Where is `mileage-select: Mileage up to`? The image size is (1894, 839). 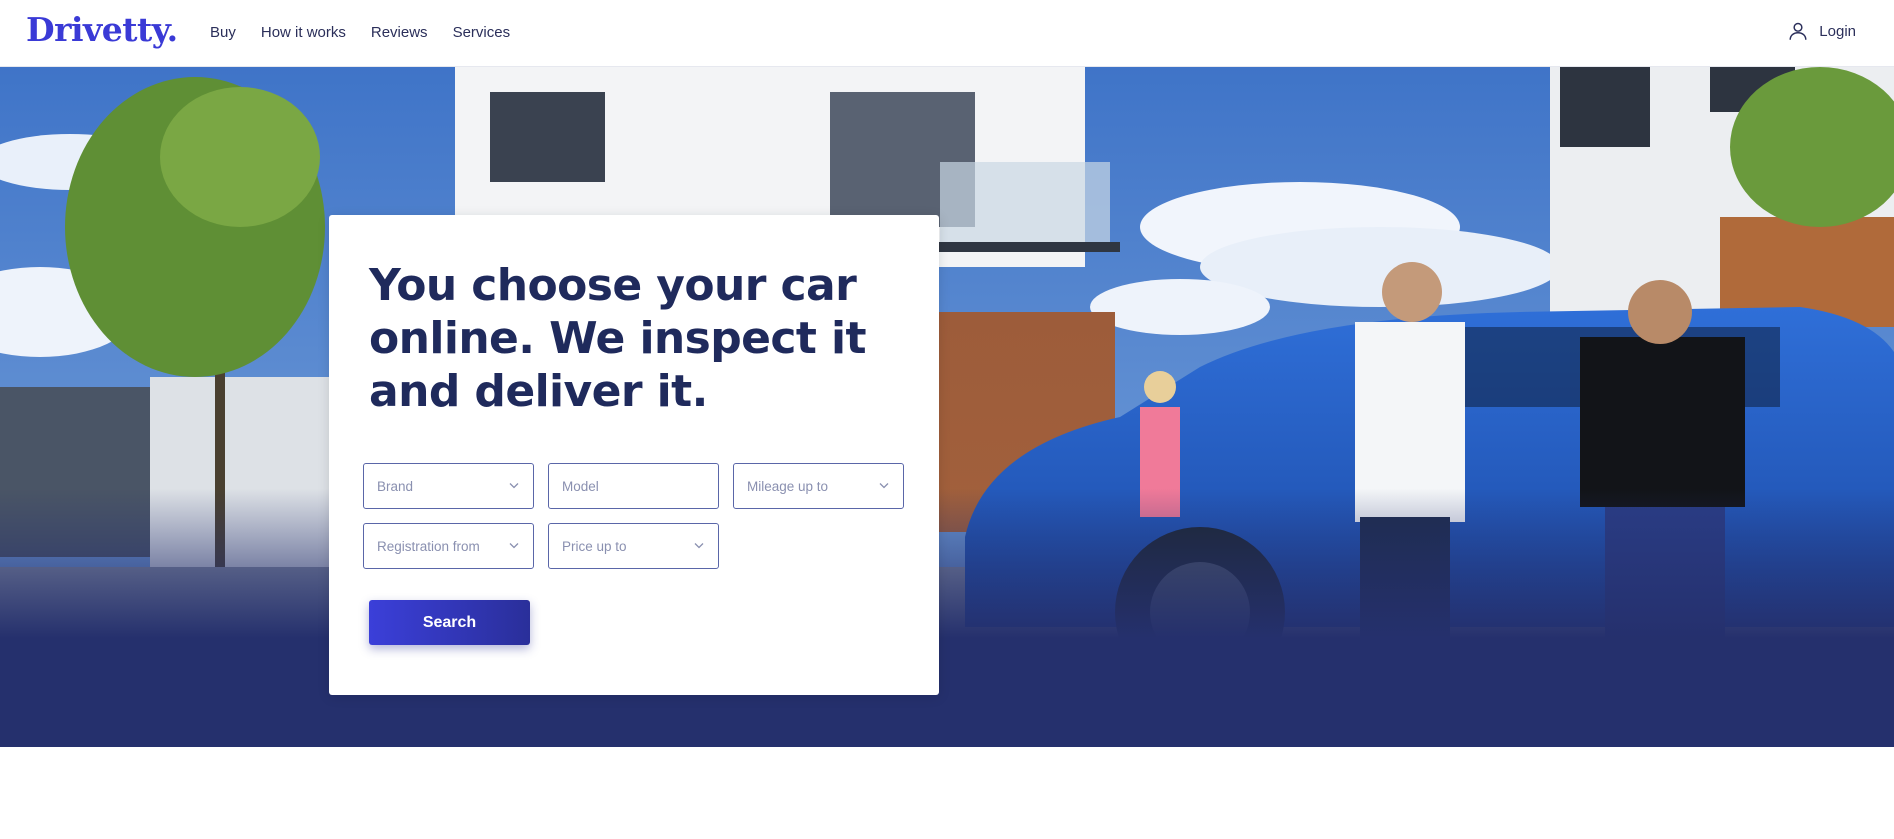
mileage-select: Mileage up to is located at coordinates (818, 486).